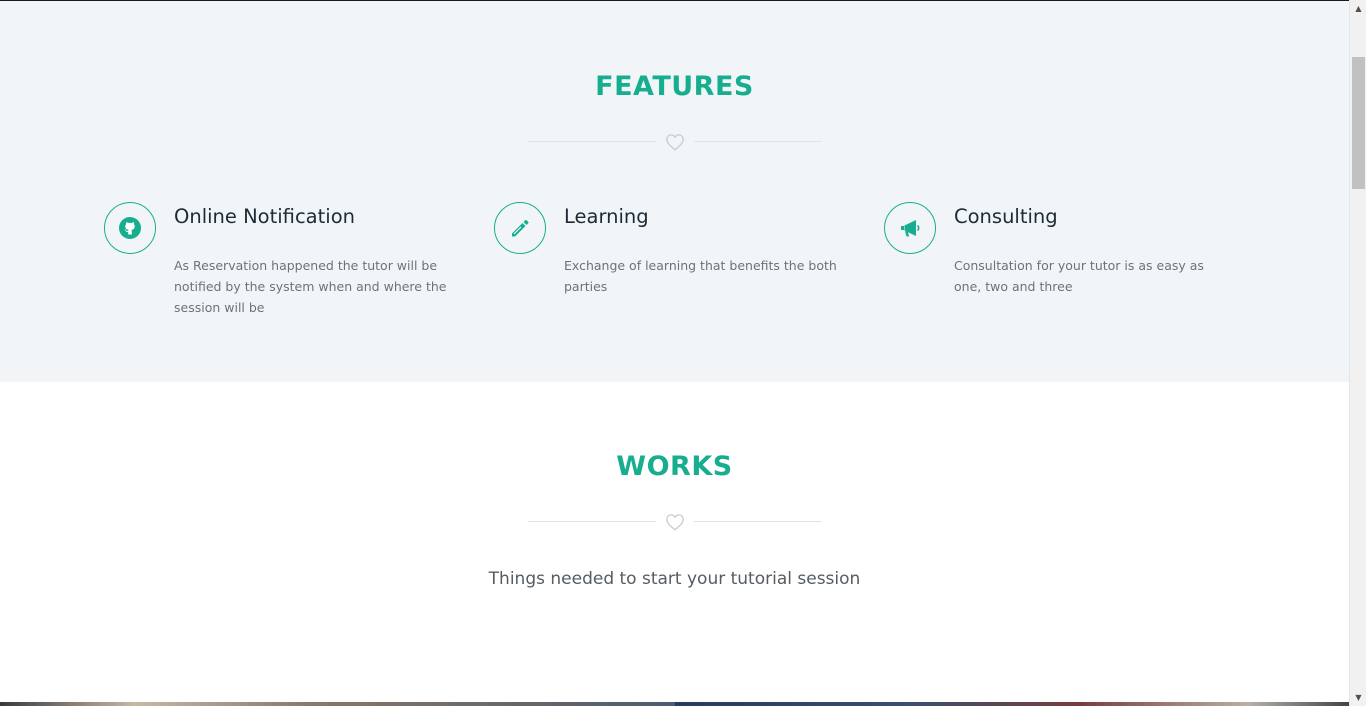 This screenshot has width=1366, height=706. Describe the element at coordinates (674, 86) in the screenshot. I see `features-title: FEATURES` at that location.